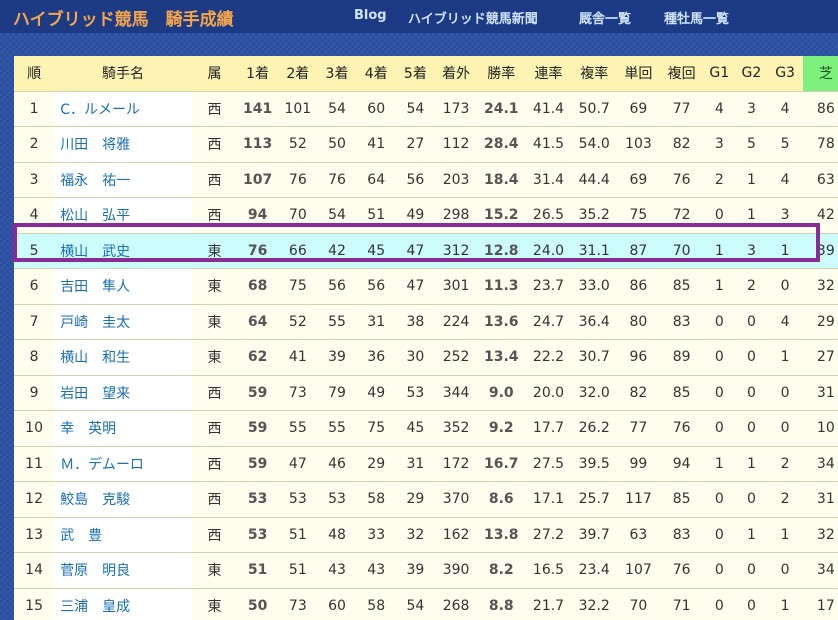  What do you see at coordinates (123, 286) in the screenshot?
I see `jockey-name-link: 吉田 隼人` at bounding box center [123, 286].